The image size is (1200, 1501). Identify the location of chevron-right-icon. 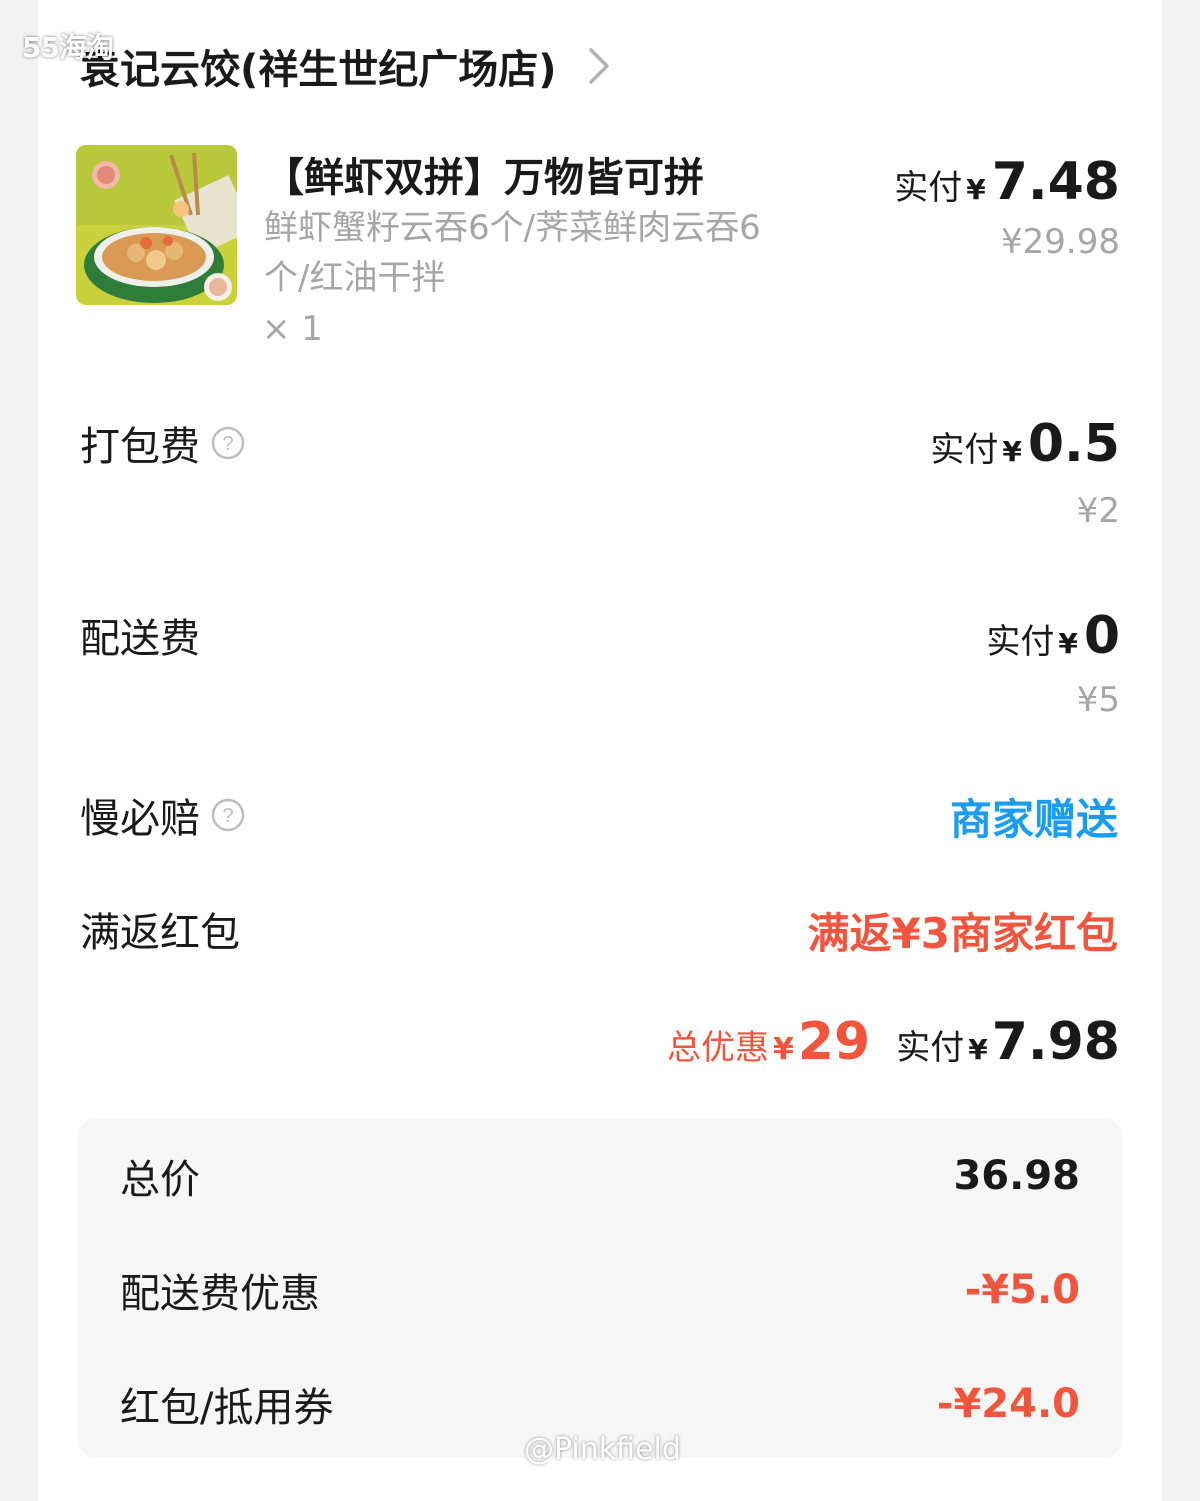
(599, 66).